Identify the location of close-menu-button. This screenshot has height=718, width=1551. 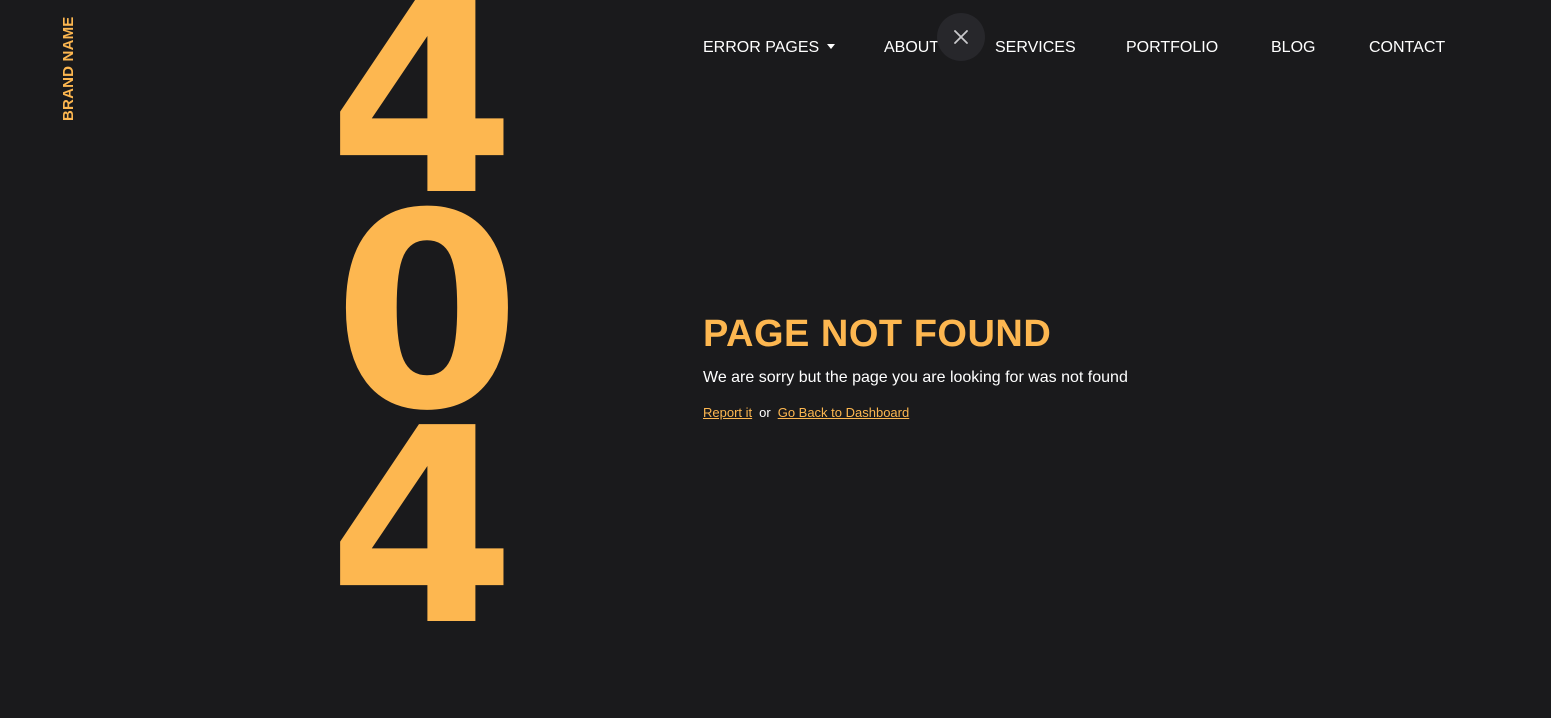
(961, 37).